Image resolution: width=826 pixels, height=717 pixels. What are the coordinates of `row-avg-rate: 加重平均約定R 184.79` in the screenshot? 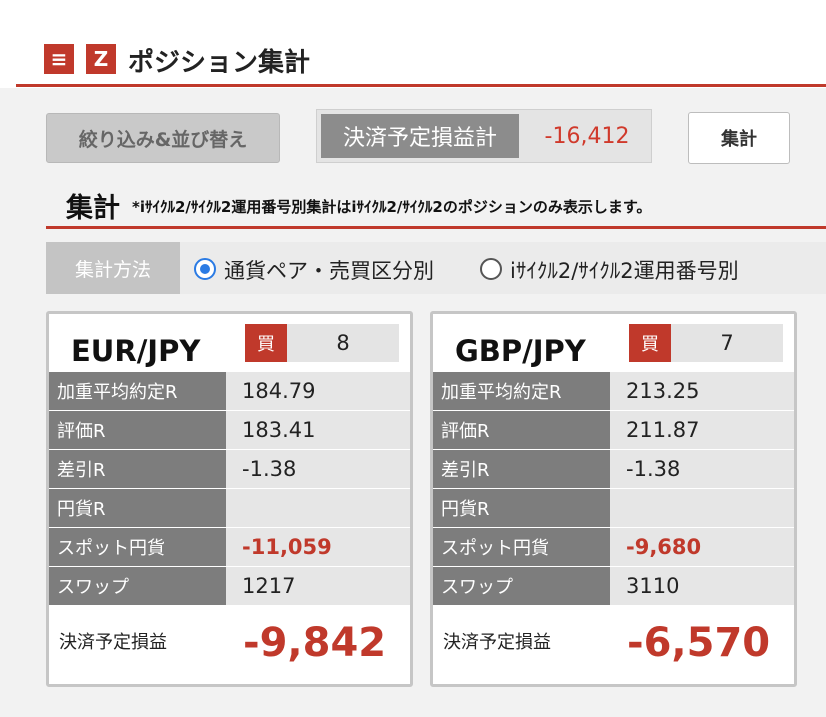 It's located at (229, 391).